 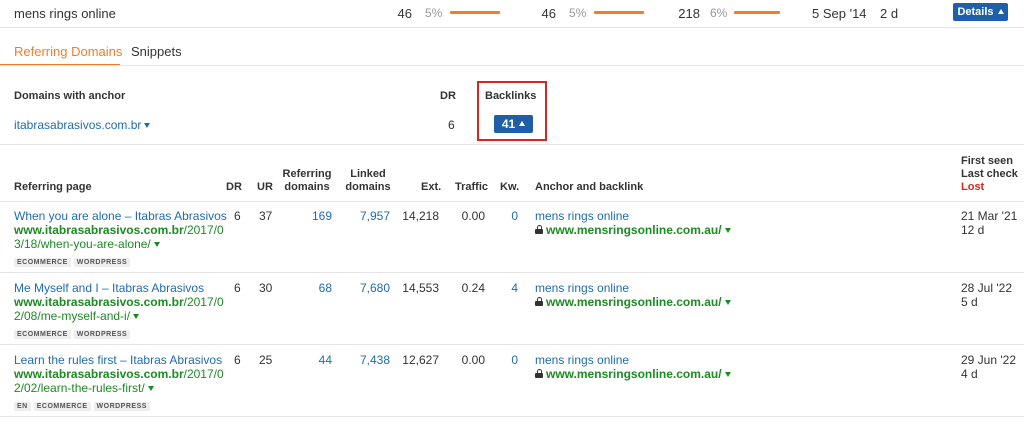 I want to click on metric-1-bar, so click(x=475, y=12).